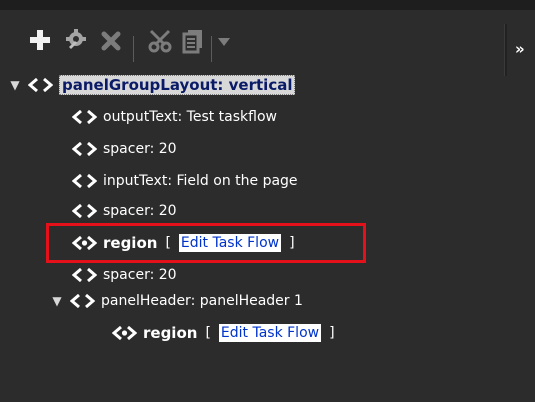  What do you see at coordinates (190, 117) in the screenshot?
I see `tree-node-label: outputText: Test taskflow` at bounding box center [190, 117].